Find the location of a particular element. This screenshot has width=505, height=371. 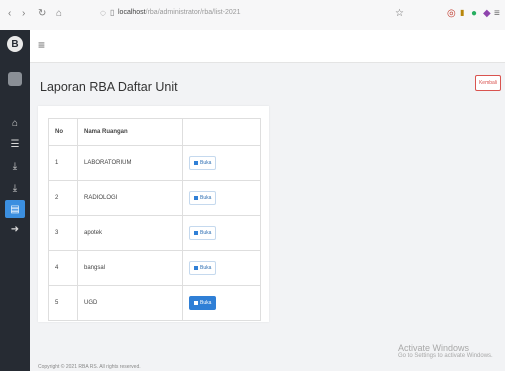

table-row: 1 LABORATORIUM Buka is located at coordinates (154, 163).